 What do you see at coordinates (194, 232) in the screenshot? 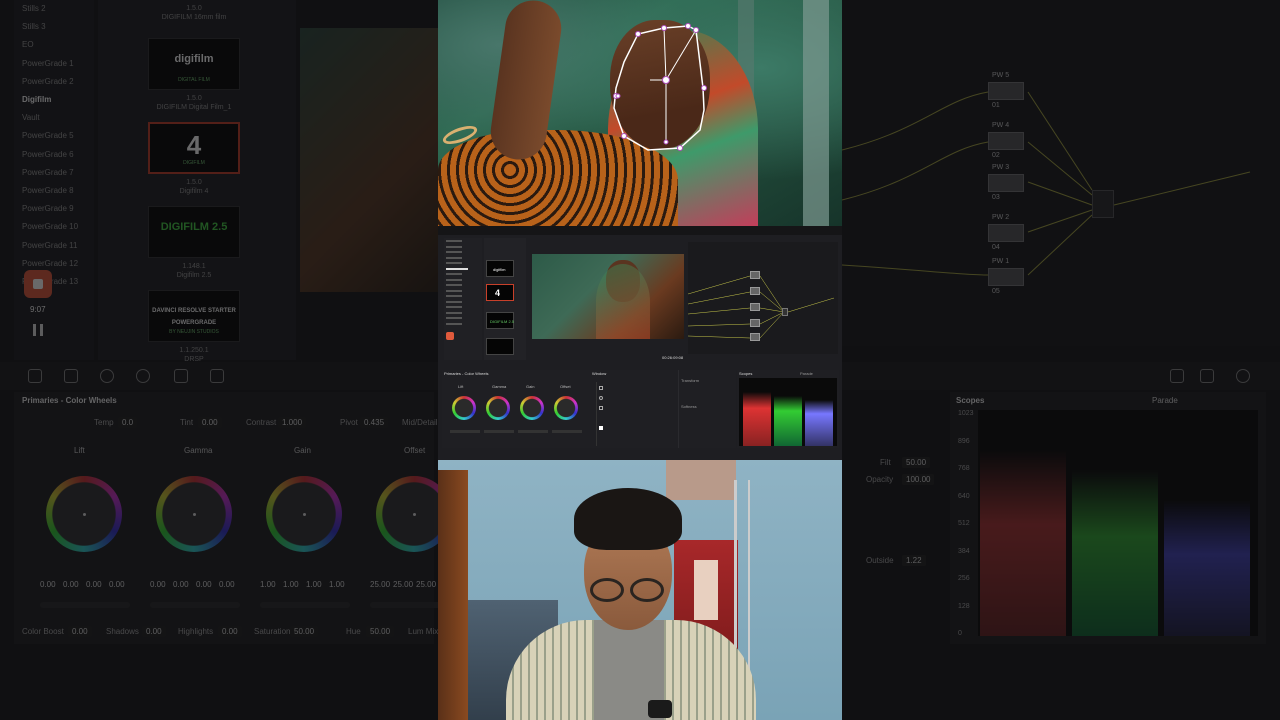
I see `still-thumbnail: DIGIFILM 2.5` at bounding box center [194, 232].